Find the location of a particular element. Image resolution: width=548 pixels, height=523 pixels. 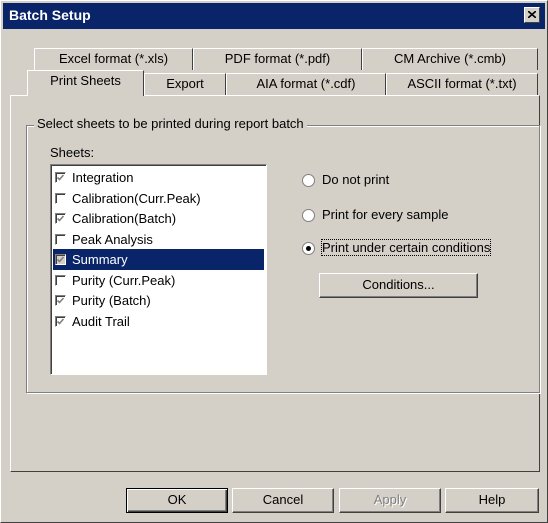

sheets-label-text: Sheets: is located at coordinates (72, 152).